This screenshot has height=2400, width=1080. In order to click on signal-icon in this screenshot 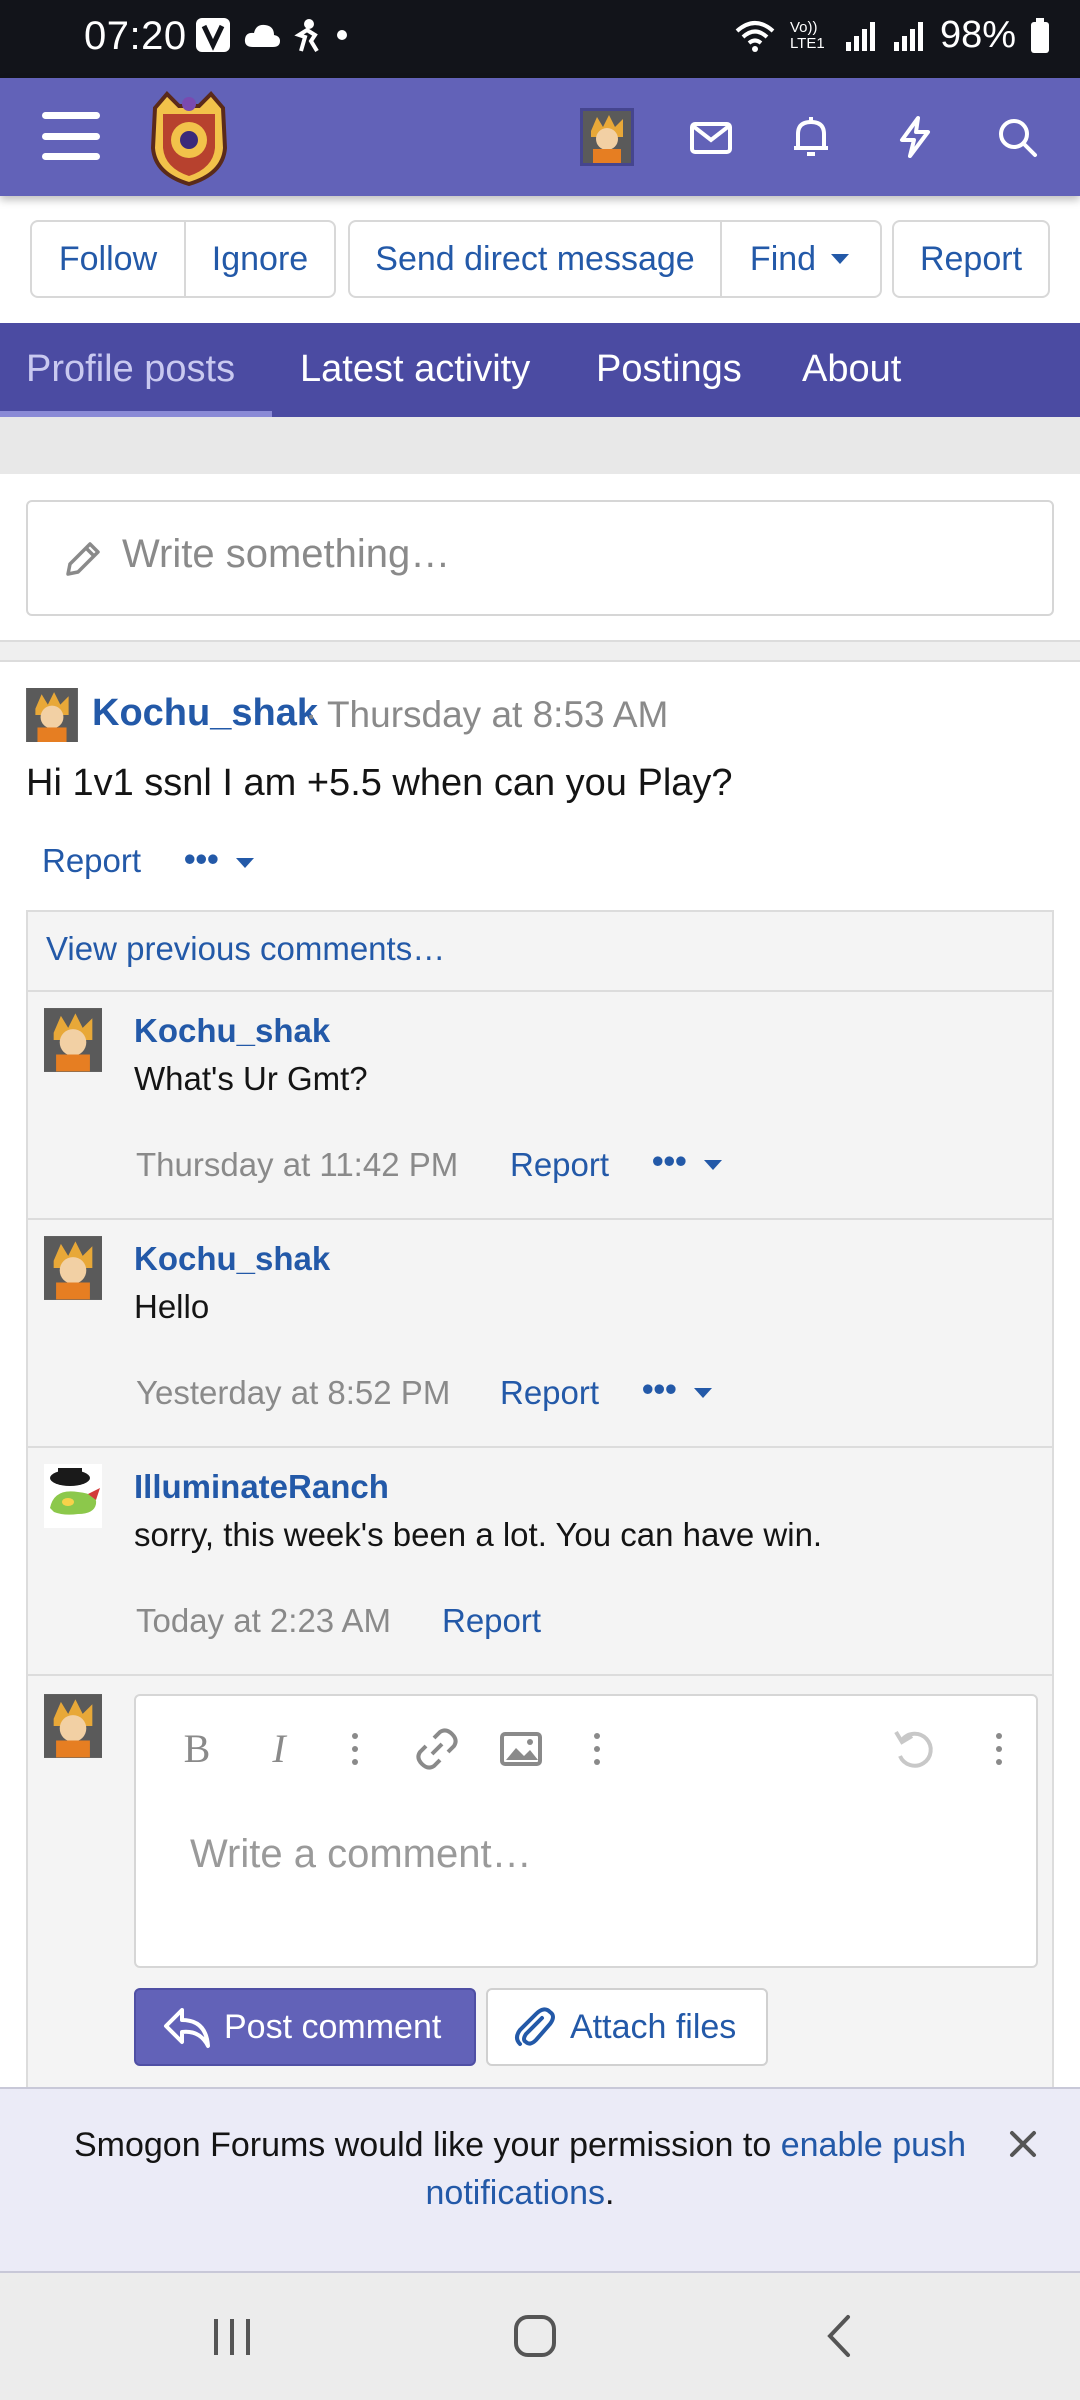, I will do `click(908, 36)`.